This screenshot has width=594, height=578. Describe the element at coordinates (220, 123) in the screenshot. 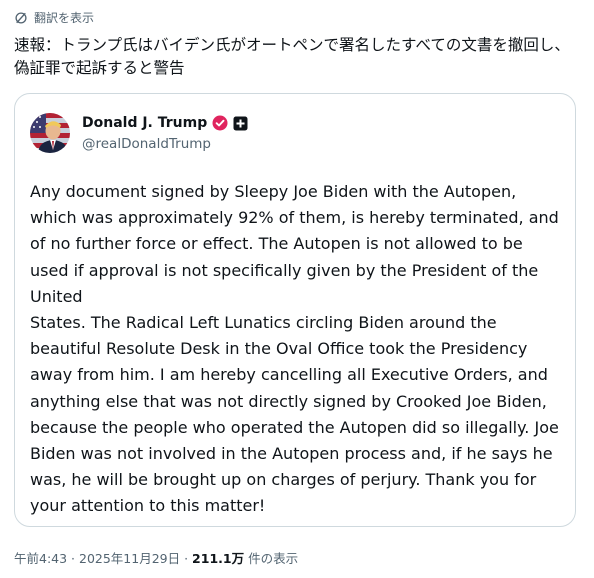

I see `verified-badge-icon` at that location.